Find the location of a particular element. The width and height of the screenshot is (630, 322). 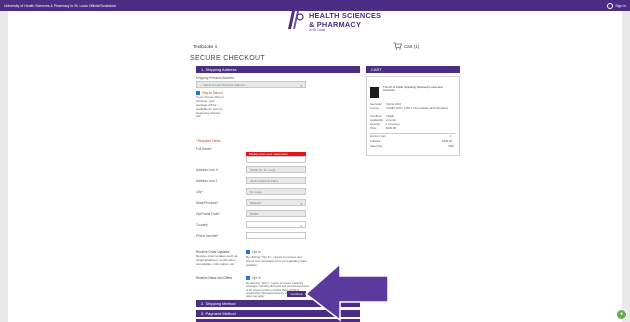

optin-news-label: Opt In is located at coordinates (256, 278).